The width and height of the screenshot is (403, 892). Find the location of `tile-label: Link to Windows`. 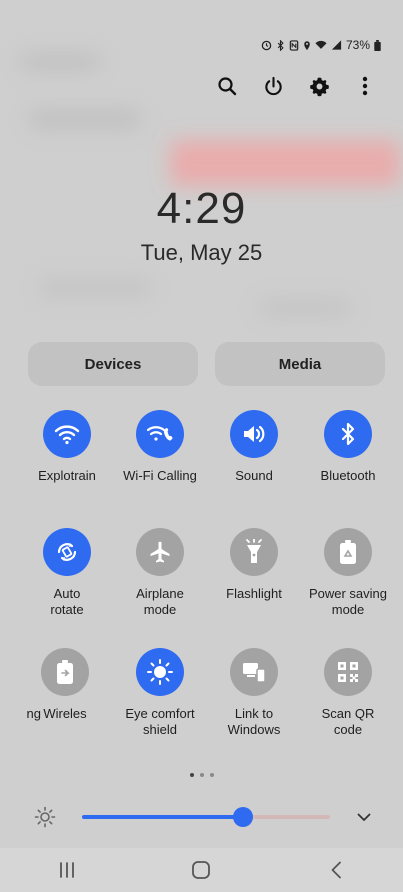

tile-label: Link to Windows is located at coordinates (254, 721).